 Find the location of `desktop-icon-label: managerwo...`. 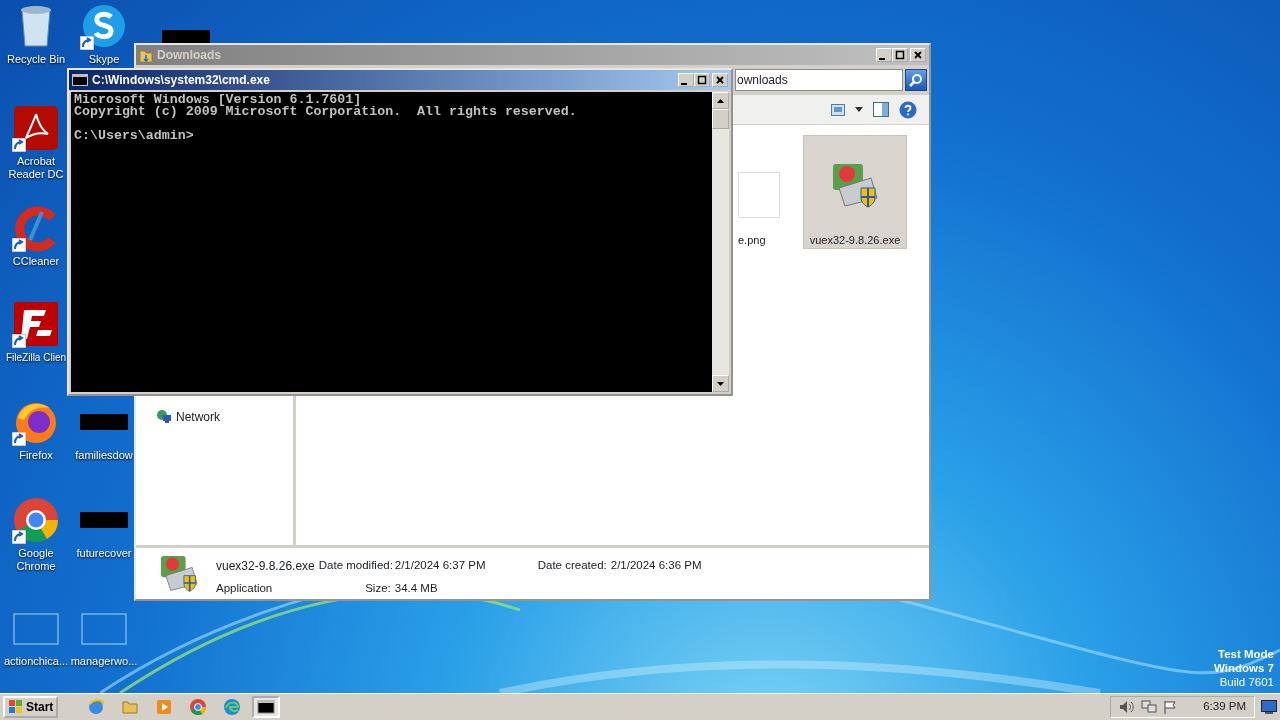

desktop-icon-label: managerwo... is located at coordinates (104, 661).